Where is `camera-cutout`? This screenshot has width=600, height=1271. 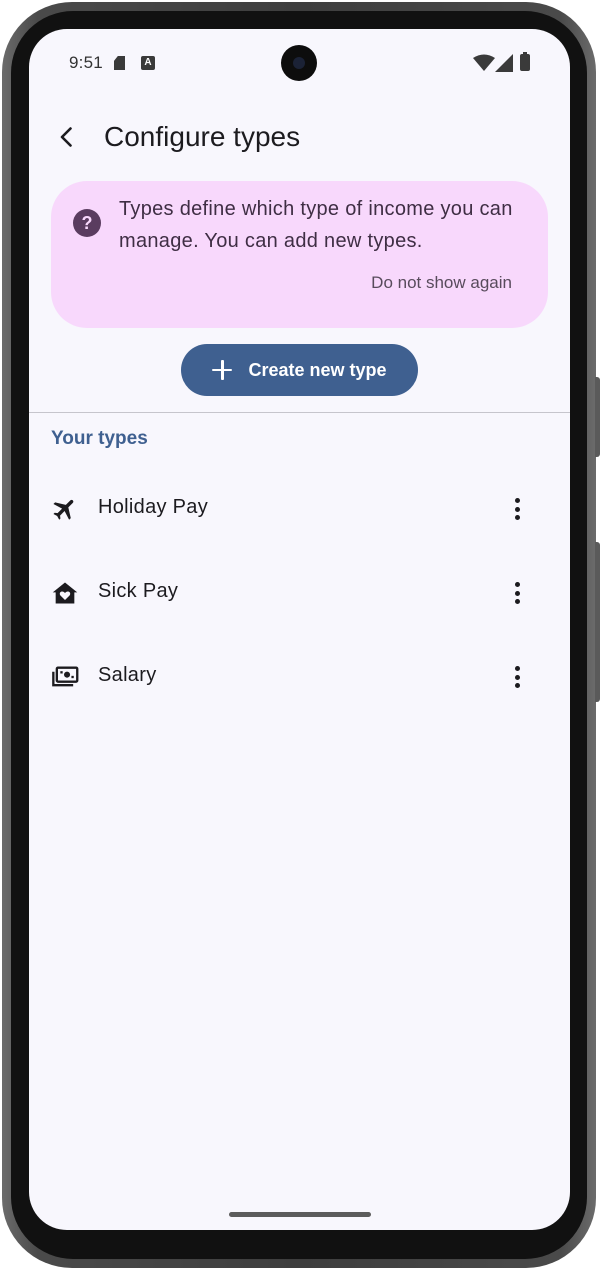
camera-cutout is located at coordinates (299, 63).